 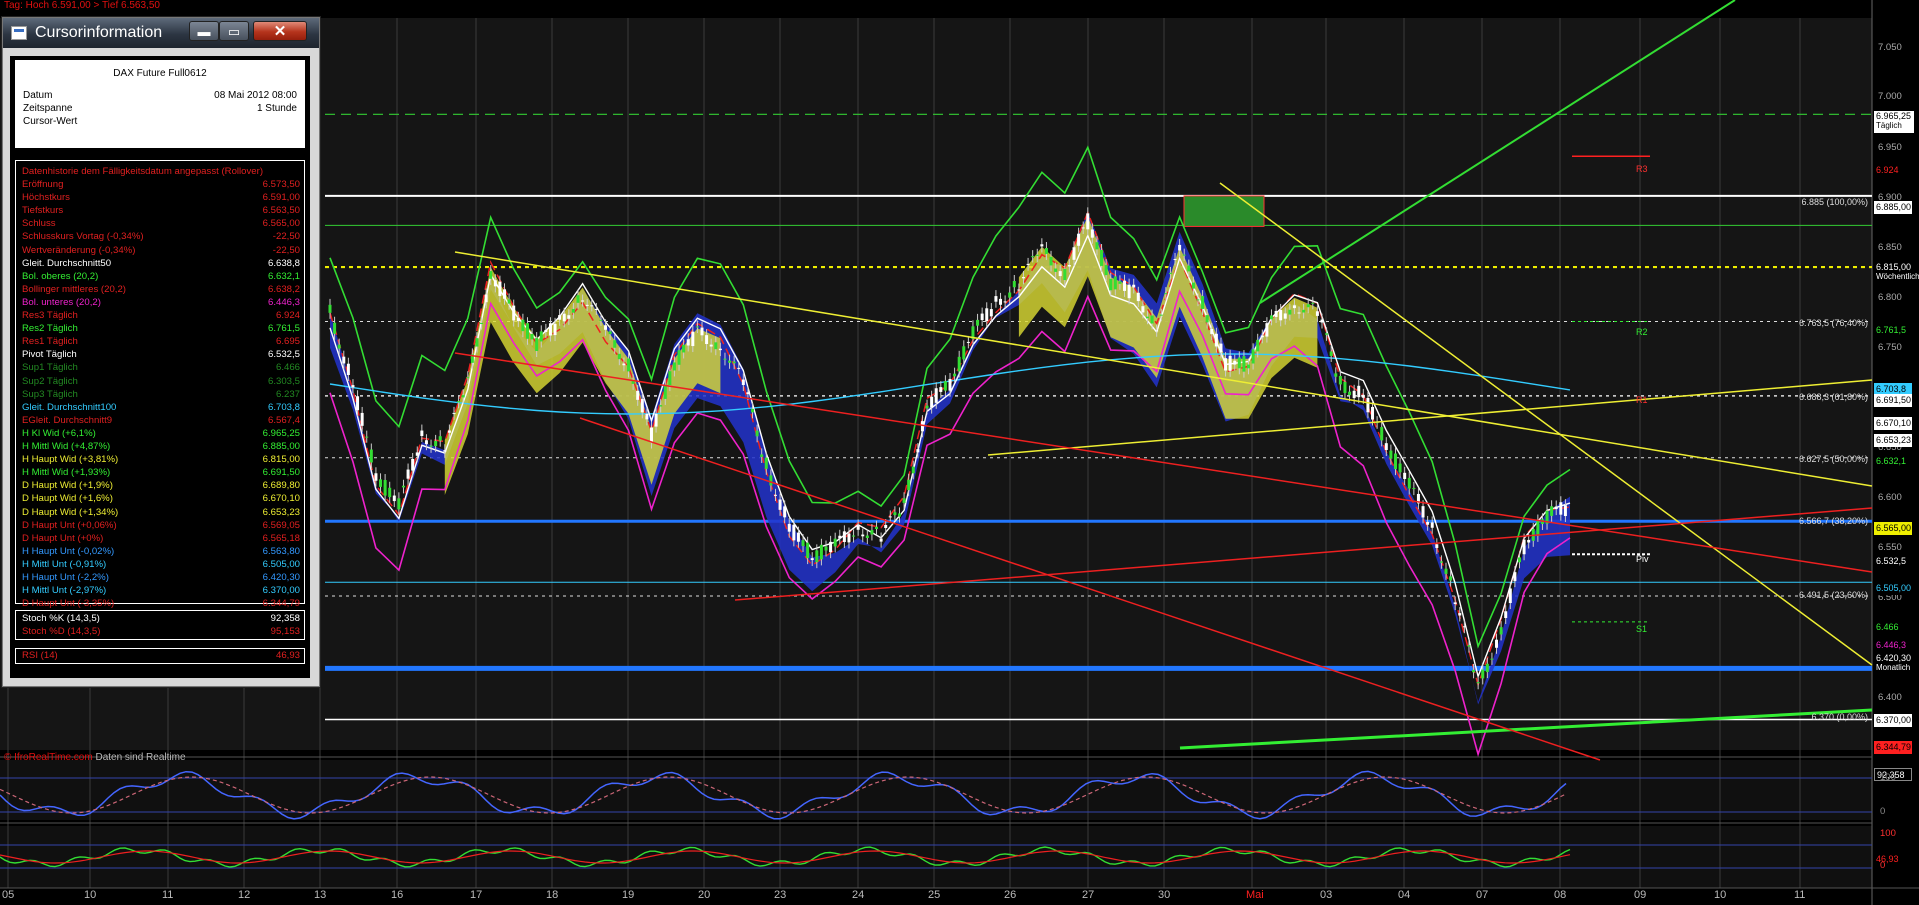 What do you see at coordinates (161, 224) in the screenshot?
I see `history-row: Schluss 6.565,00` at bounding box center [161, 224].